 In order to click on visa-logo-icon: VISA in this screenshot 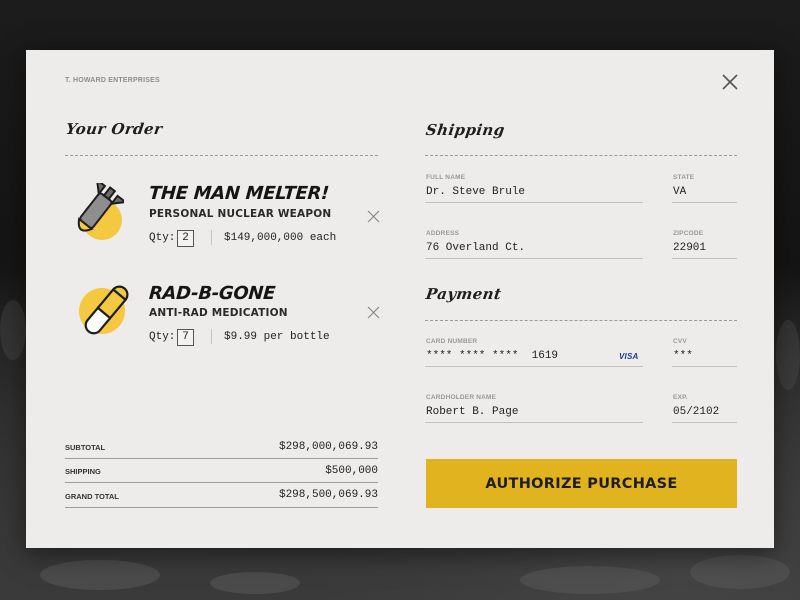, I will do `click(629, 356)`.